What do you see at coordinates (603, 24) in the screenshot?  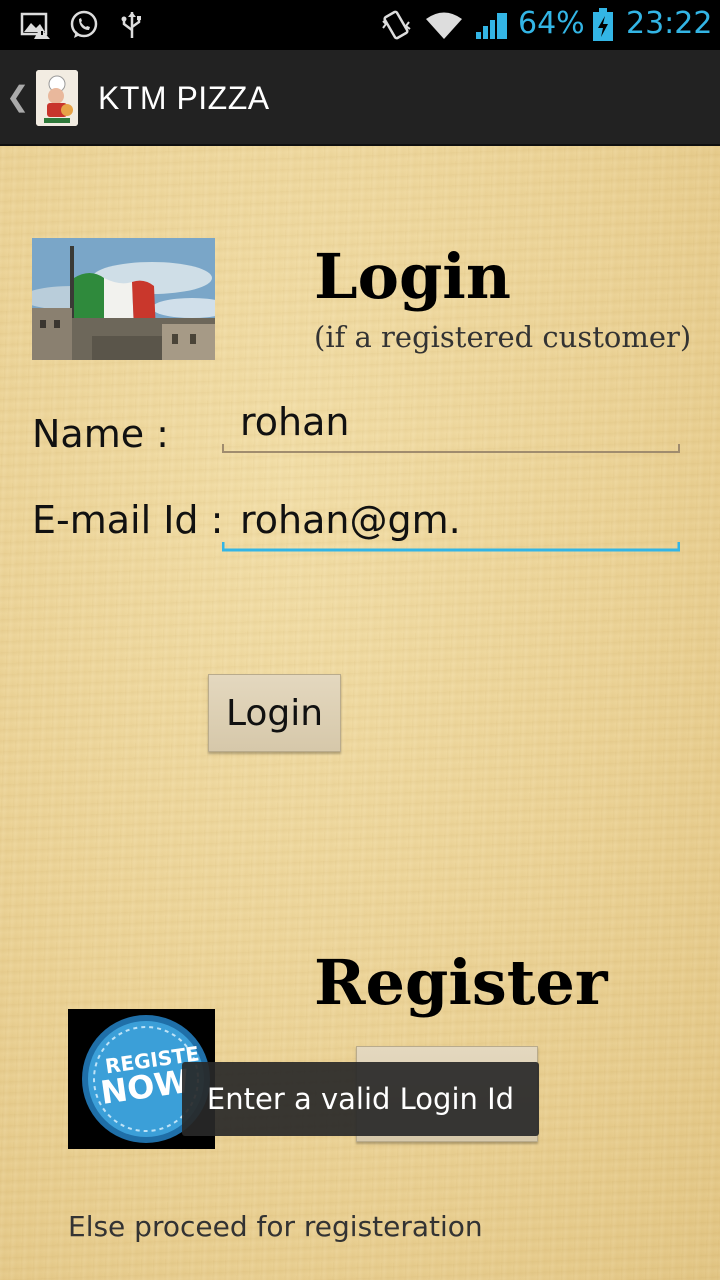 I see `battery-charging-icon` at bounding box center [603, 24].